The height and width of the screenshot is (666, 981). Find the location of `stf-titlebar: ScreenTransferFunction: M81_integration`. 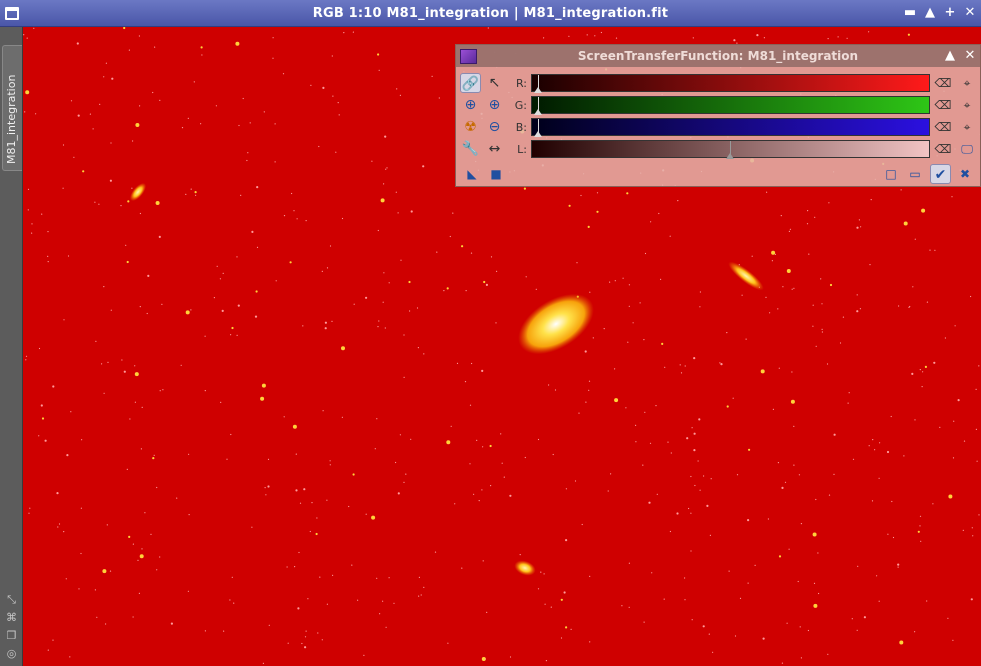

stf-titlebar: ScreenTransferFunction: M81_integration is located at coordinates (718, 56).